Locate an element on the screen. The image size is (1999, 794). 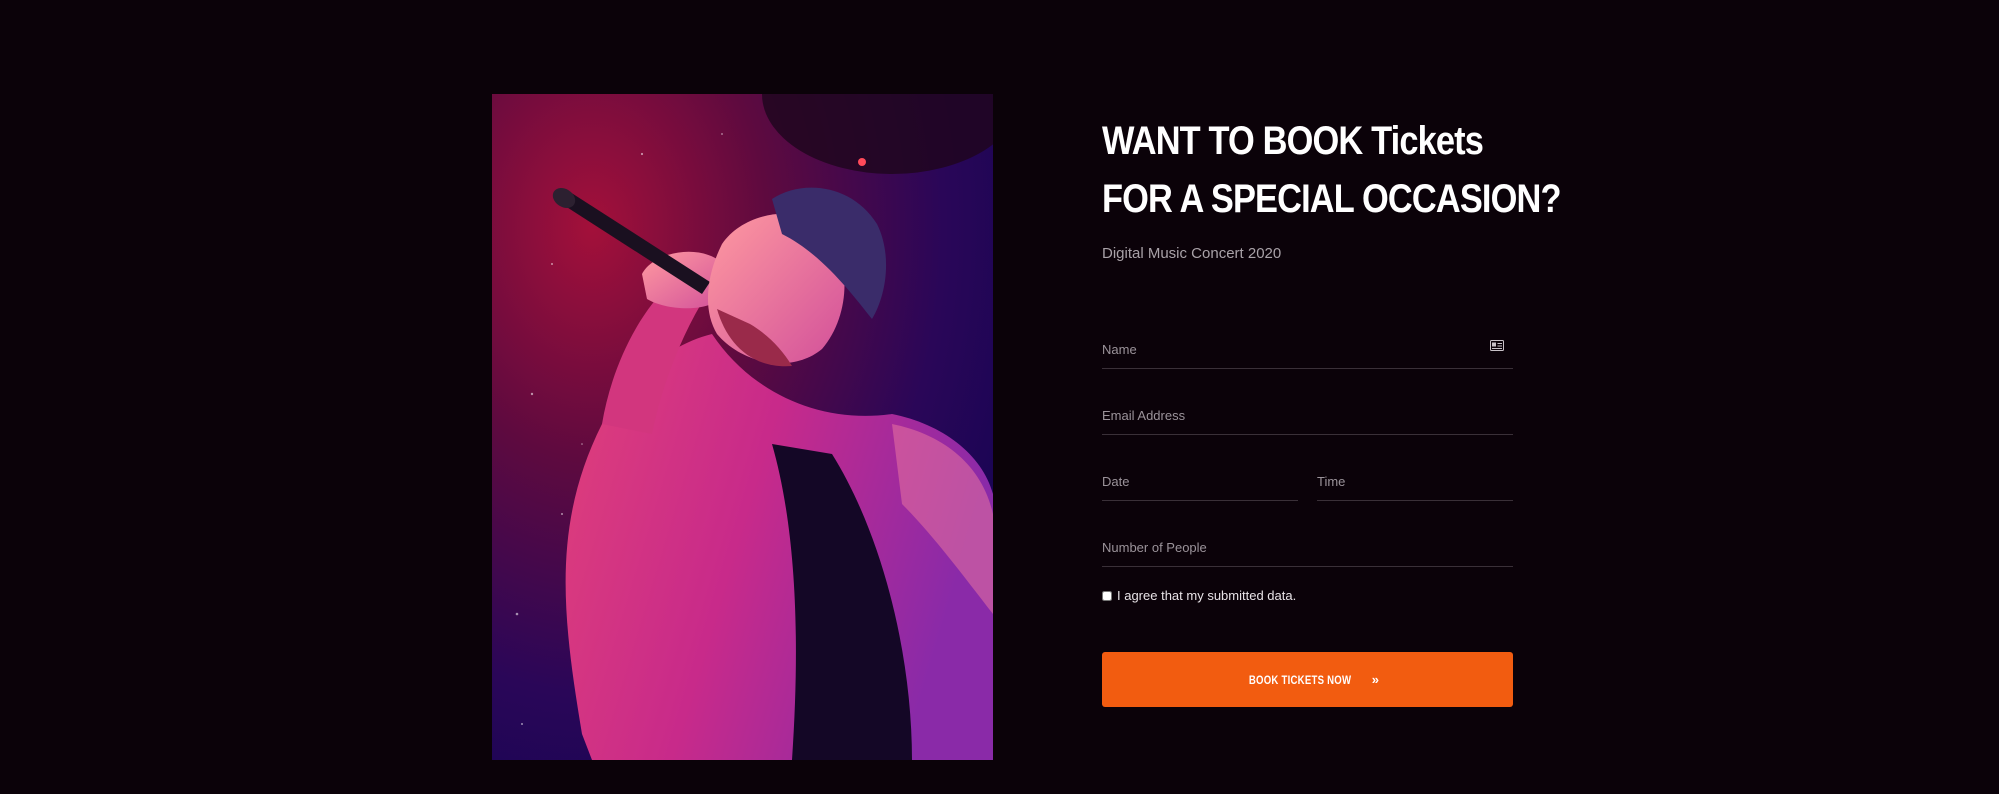
id-card-icon is located at coordinates (1497, 345).